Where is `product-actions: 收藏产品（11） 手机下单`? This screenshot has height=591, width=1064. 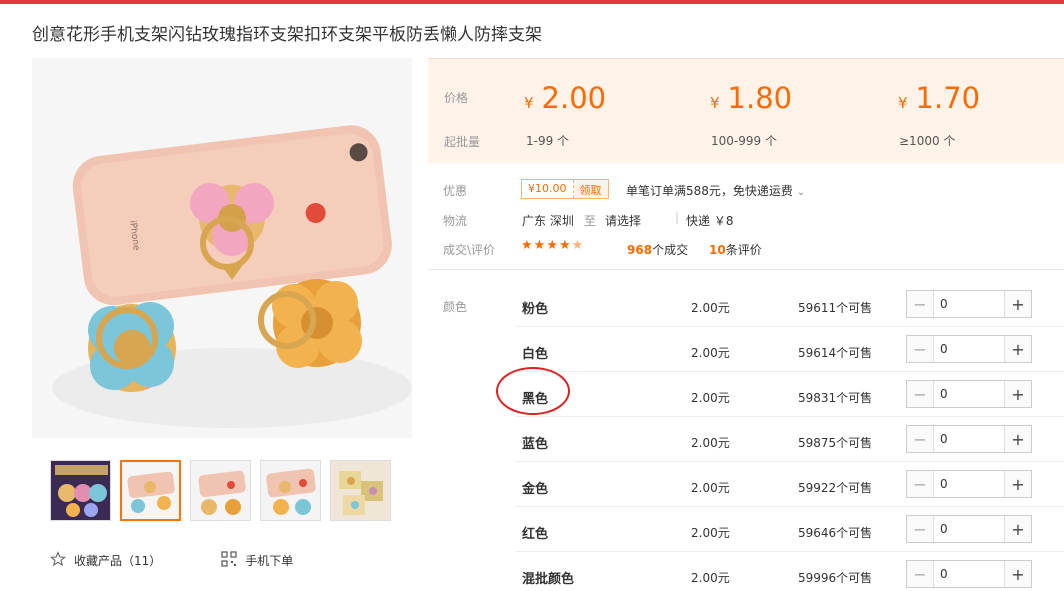
product-actions: 收藏产品（11） 手机下单 is located at coordinates (171, 560).